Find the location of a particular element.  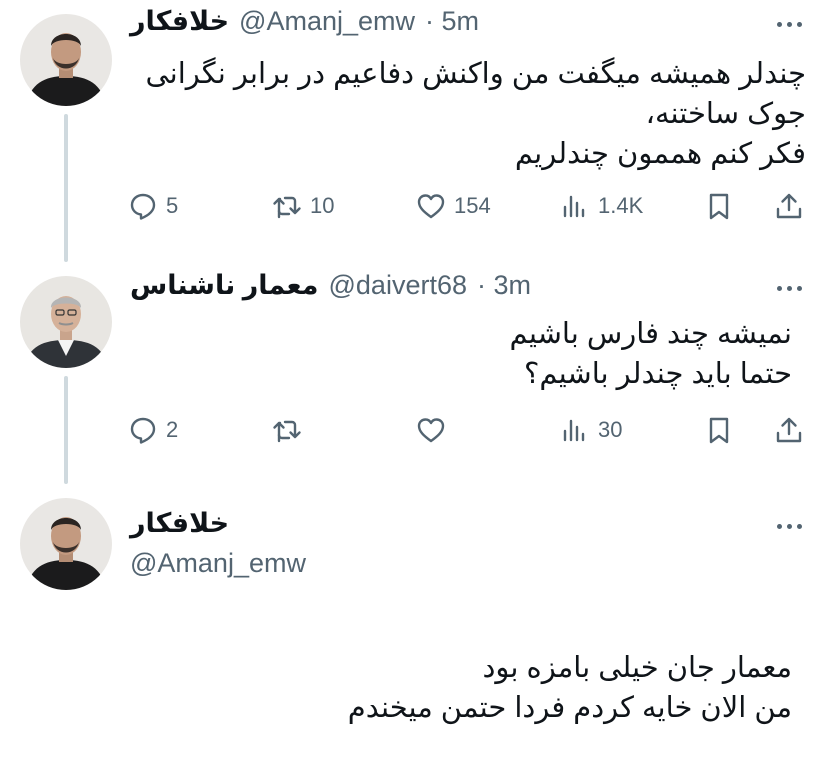

tweet-text-line: حتما باید چندلر باشیم؟ is located at coordinates (657, 374).